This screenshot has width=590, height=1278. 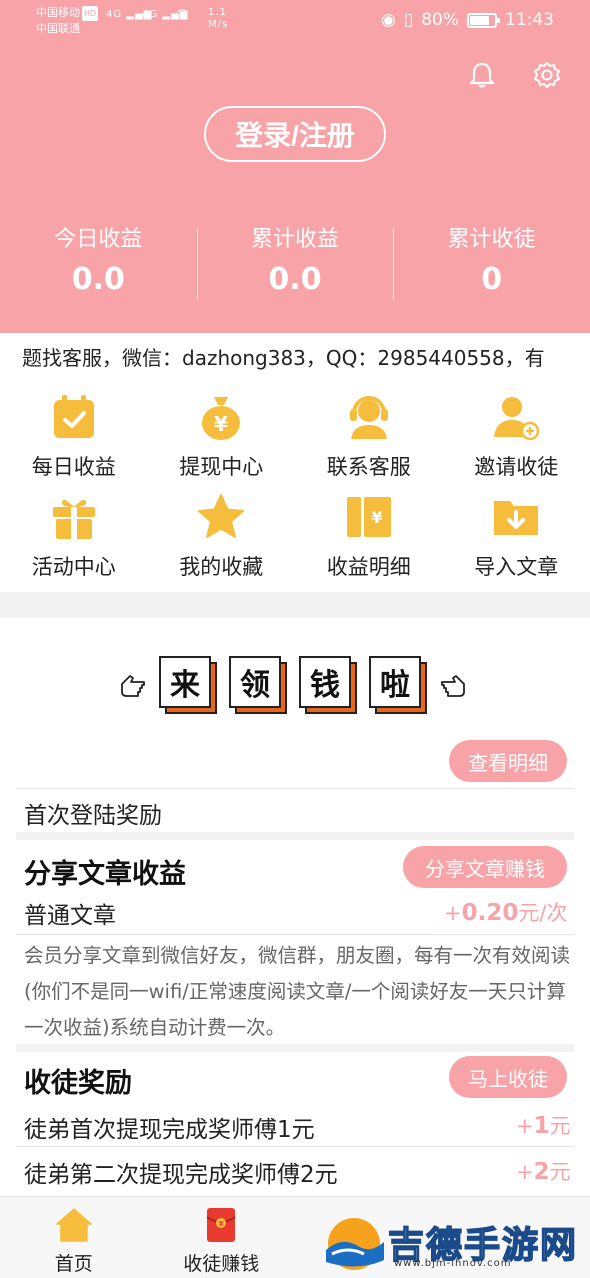 I want to click on stat-label: 累计收益, so click(x=295, y=239).